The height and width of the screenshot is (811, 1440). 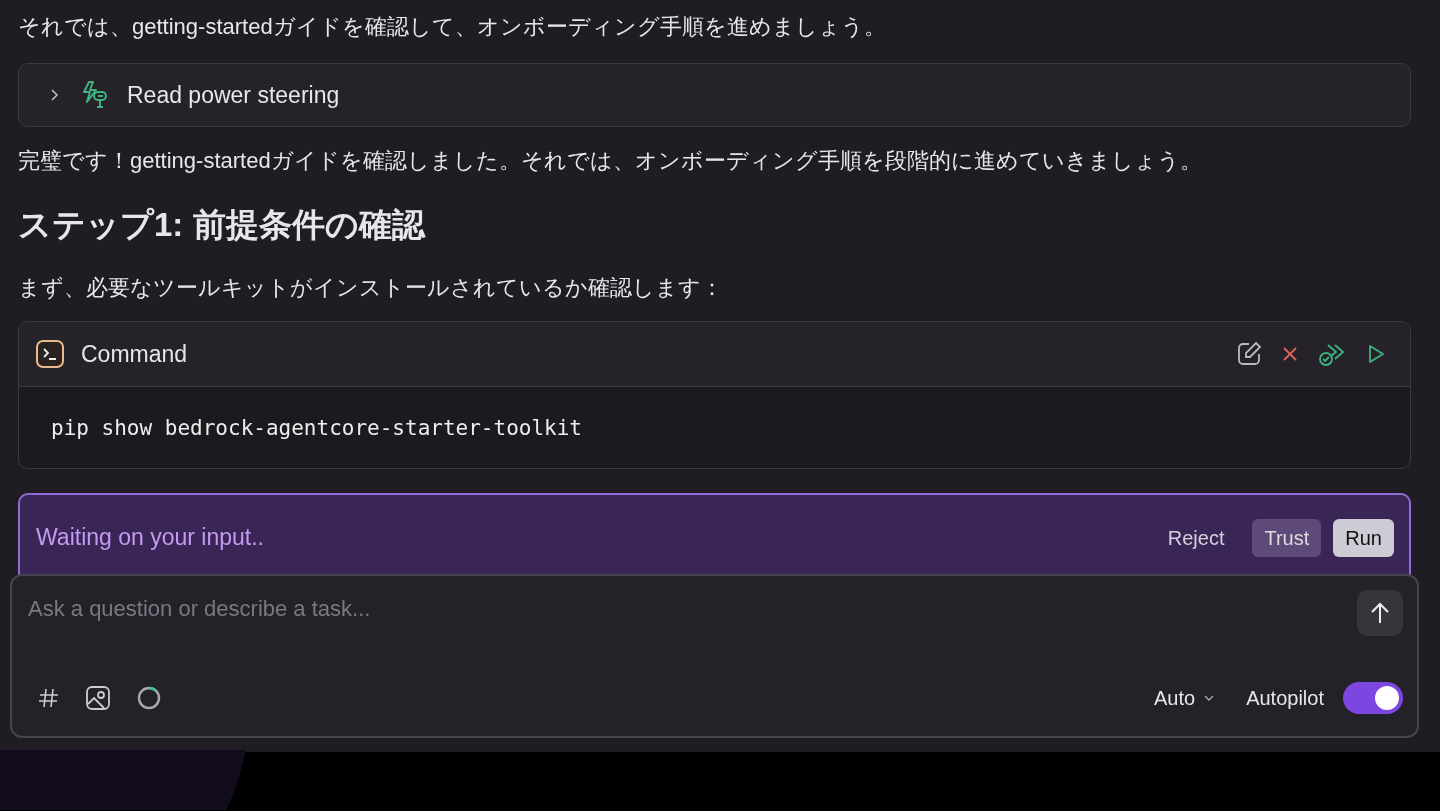 I want to click on status-text: Waiting on your input.., so click(x=150, y=537).